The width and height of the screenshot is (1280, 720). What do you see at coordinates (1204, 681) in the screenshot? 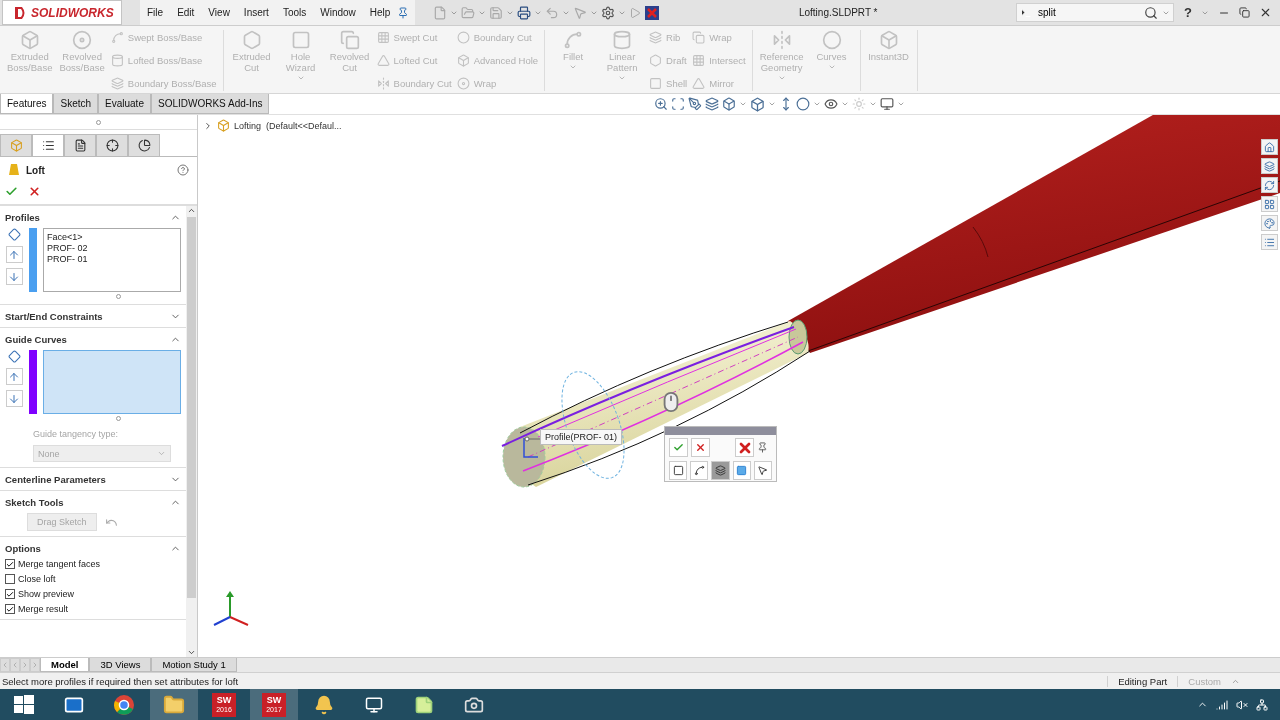
I see `units-selector: Custom` at bounding box center [1204, 681].